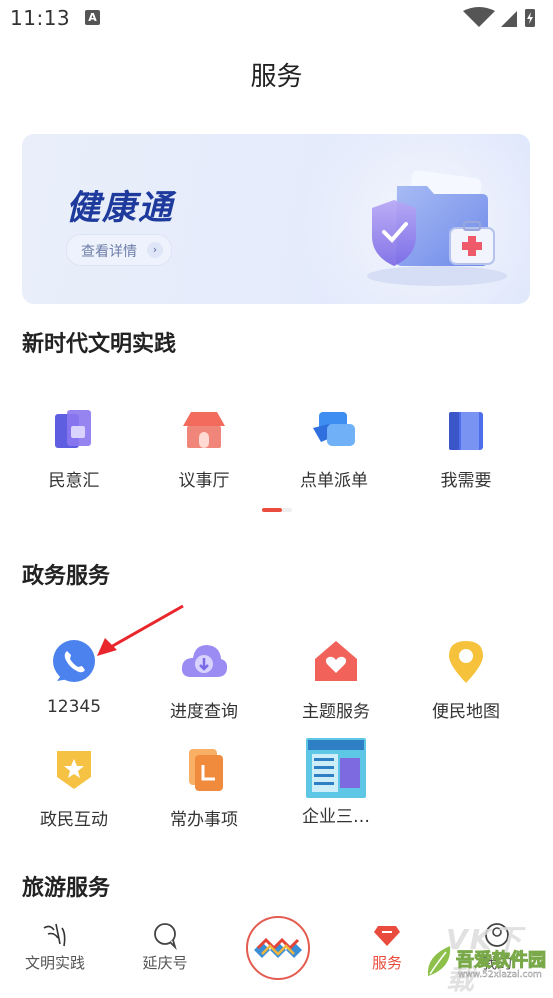  Describe the element at coordinates (204, 820) in the screenshot. I see `grid-label: 常办事项` at that location.